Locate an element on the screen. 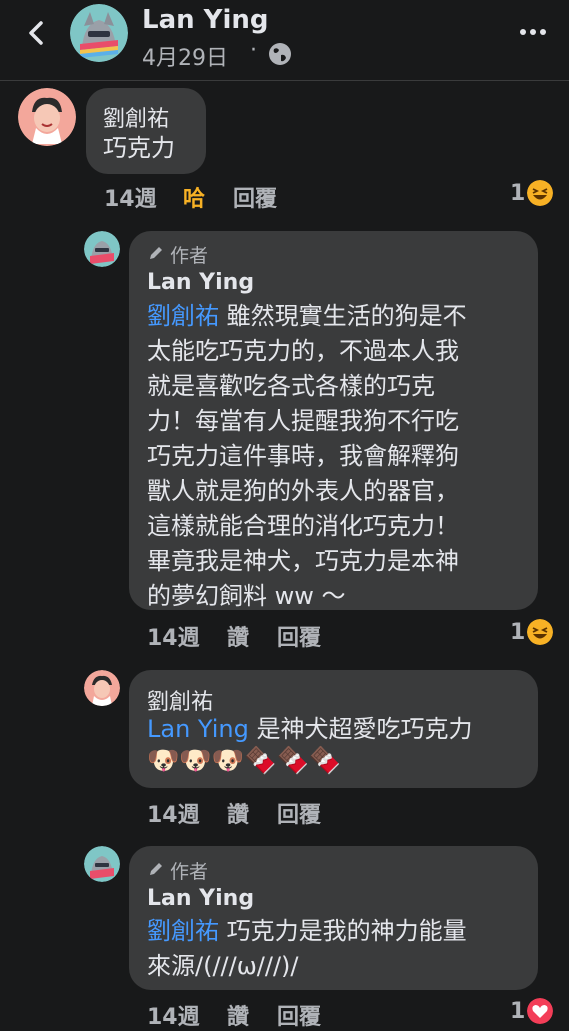 The height and width of the screenshot is (1031, 569). chevron-left-icon is located at coordinates (37, 33).